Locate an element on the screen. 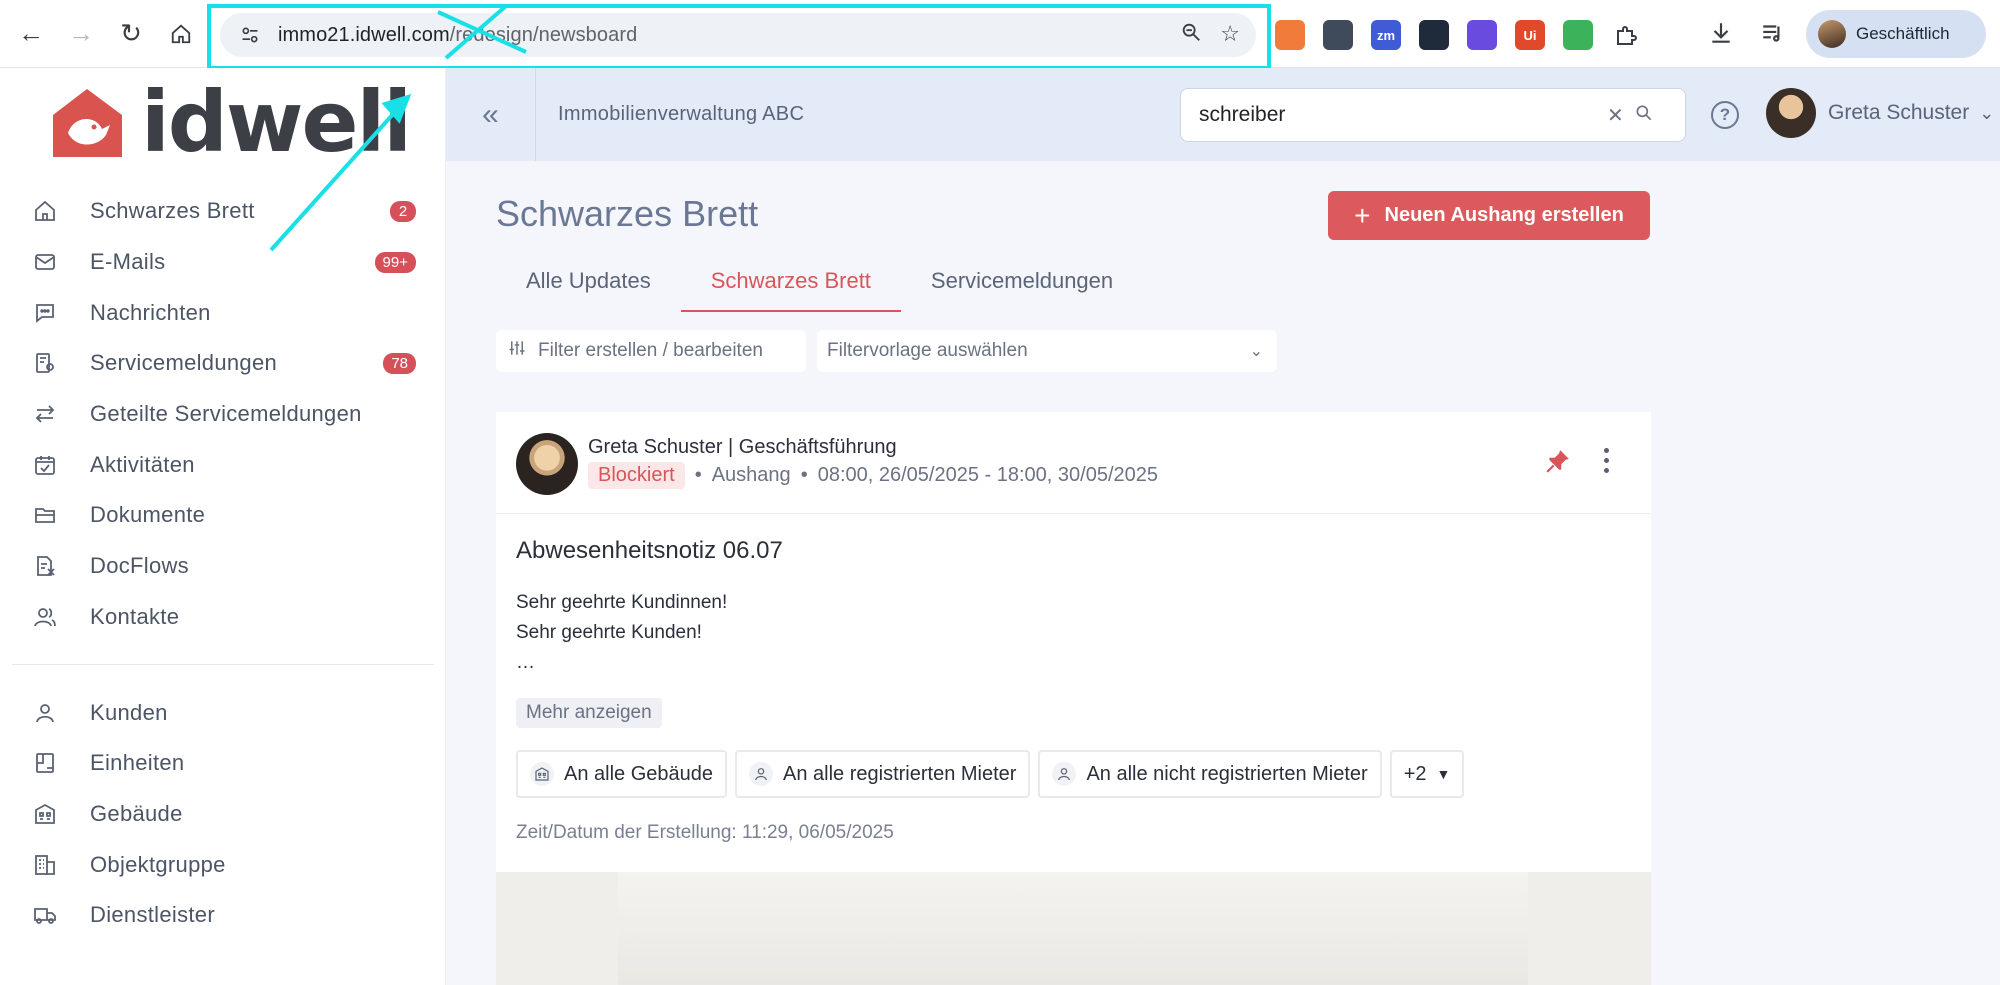 The image size is (2000, 985). user-menu: Greta Schuster ⌄ is located at coordinates (1880, 113).